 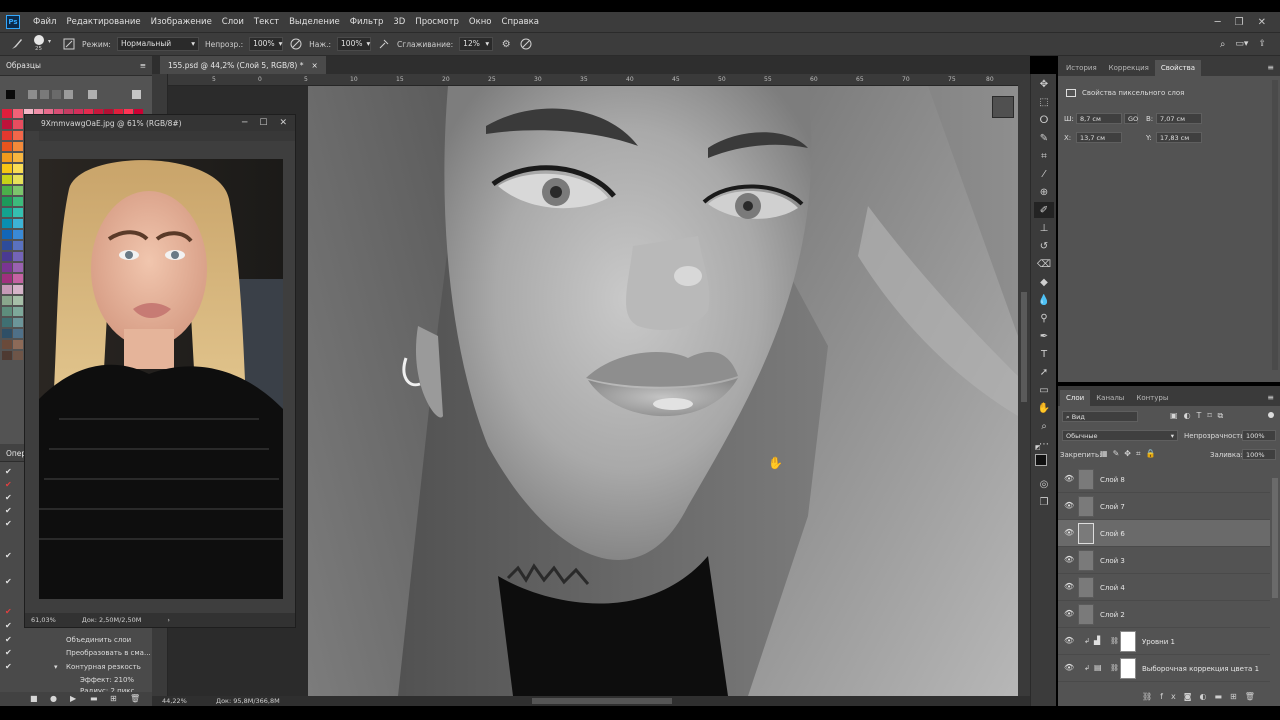 I want to click on folder-icon: ▬, so click(x=94, y=698).